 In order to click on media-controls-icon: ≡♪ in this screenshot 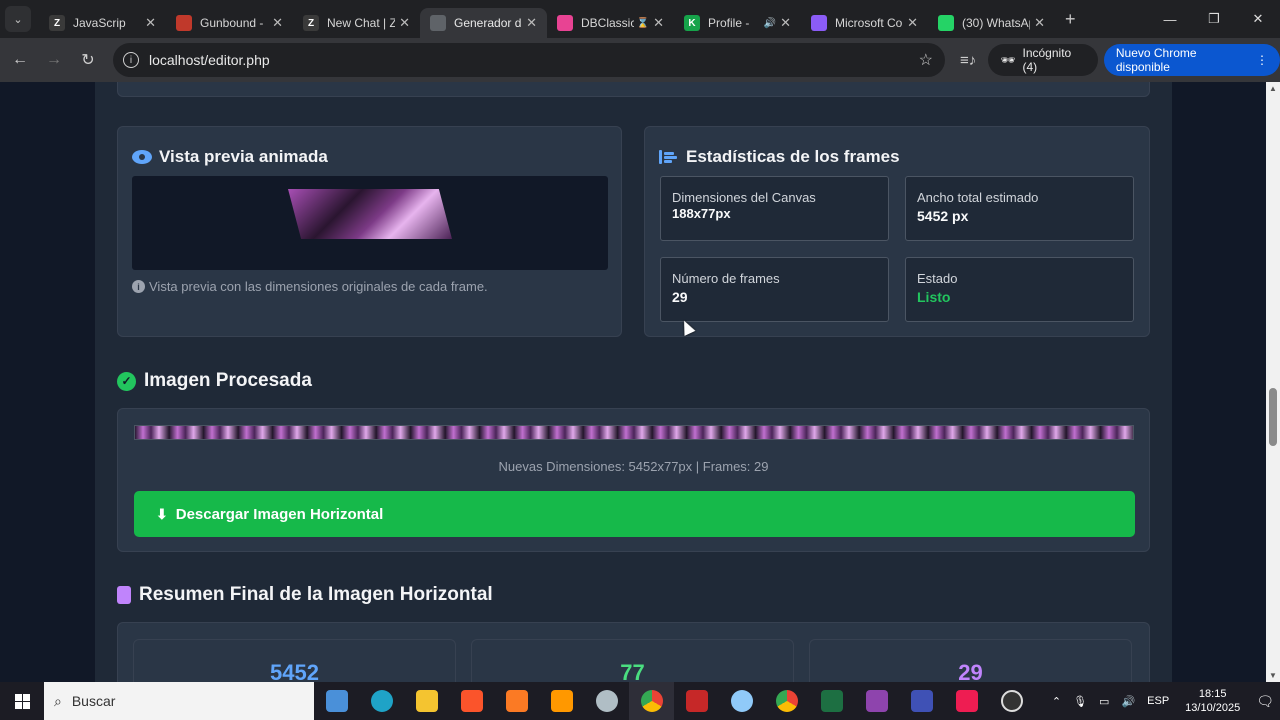, I will do `click(968, 60)`.